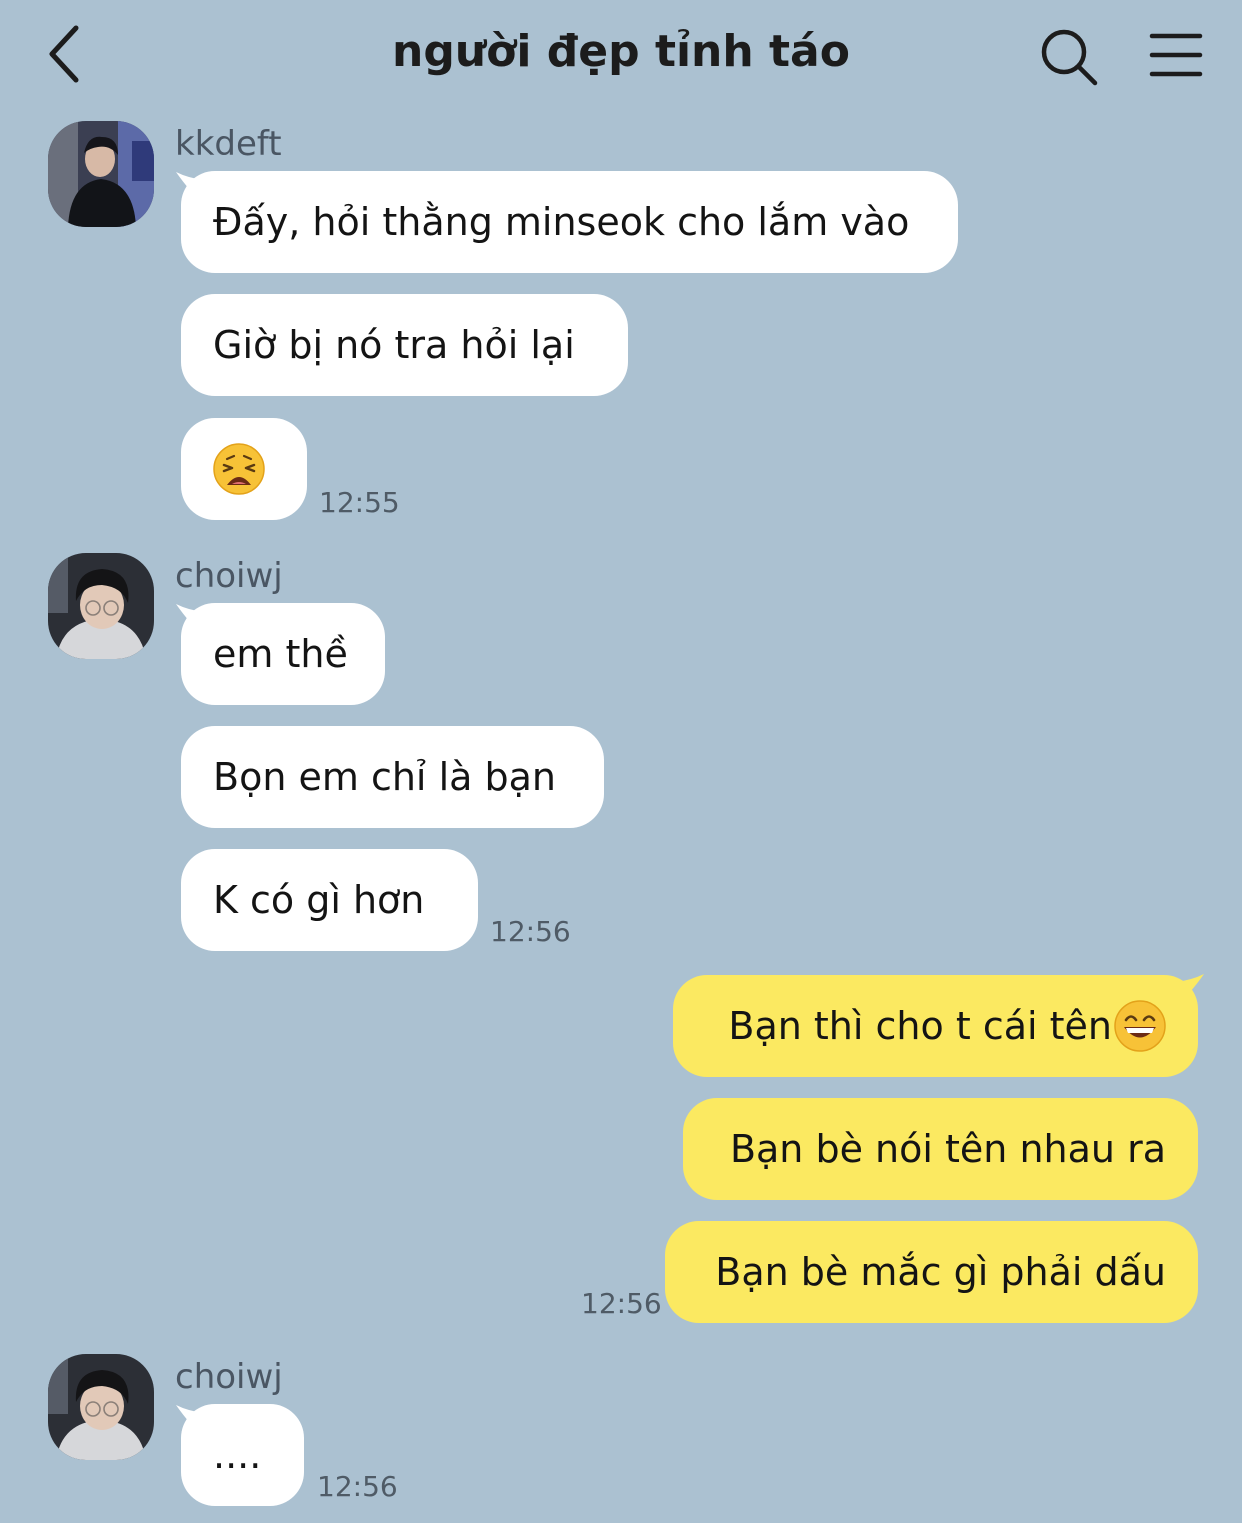  I want to click on my-message-bubble: Bạn thì cho t cái tên, so click(935, 1026).